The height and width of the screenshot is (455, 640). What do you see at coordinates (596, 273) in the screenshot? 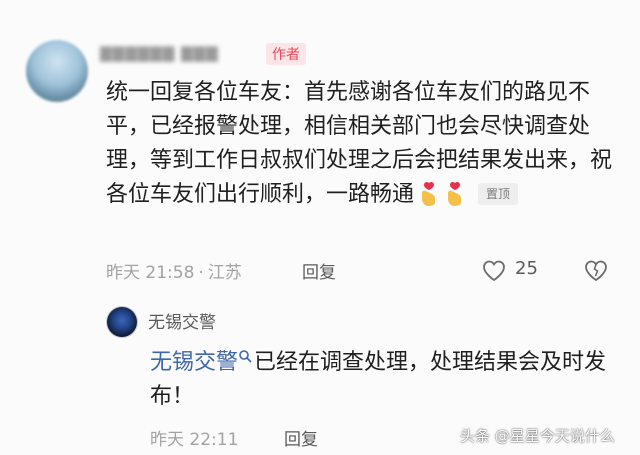
I see `dislike-heart-icon` at bounding box center [596, 273].